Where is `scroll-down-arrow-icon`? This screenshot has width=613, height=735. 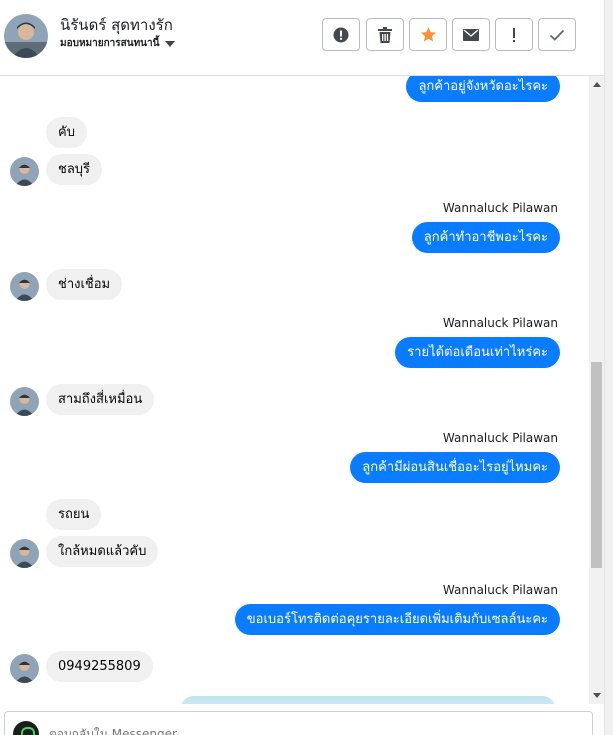 scroll-down-arrow-icon is located at coordinates (597, 695).